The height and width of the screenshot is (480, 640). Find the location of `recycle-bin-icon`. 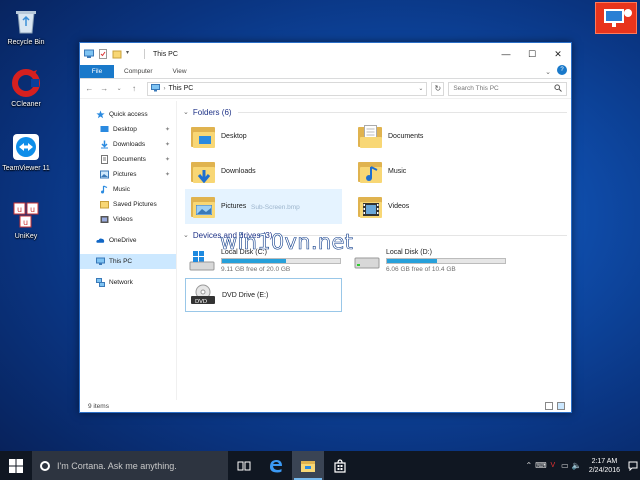

recycle-bin-icon is located at coordinates (26, 21).